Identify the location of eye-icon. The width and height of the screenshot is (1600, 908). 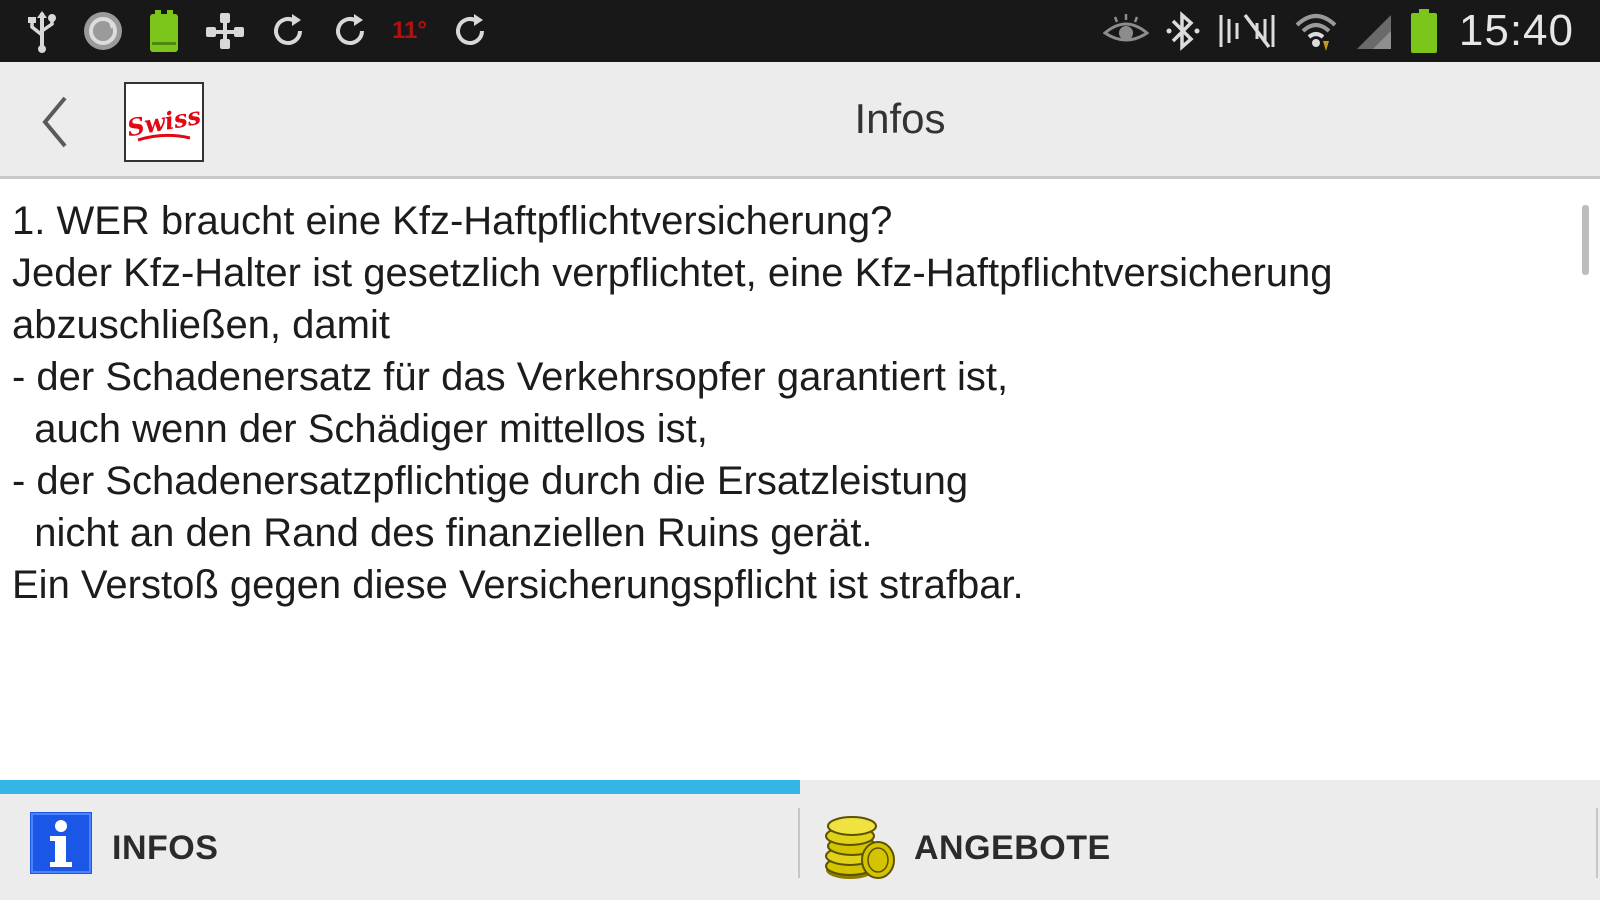
(1125, 28).